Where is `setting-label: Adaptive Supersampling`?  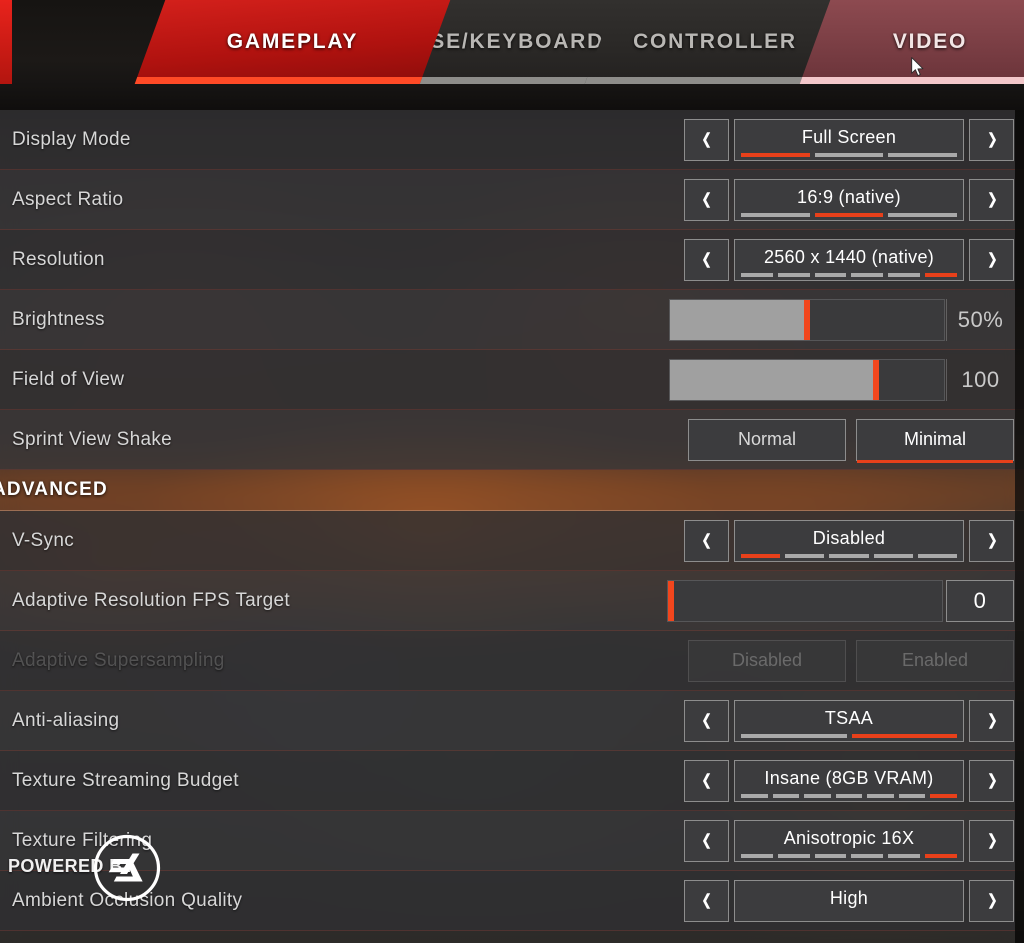 setting-label: Adaptive Supersampling is located at coordinates (118, 660).